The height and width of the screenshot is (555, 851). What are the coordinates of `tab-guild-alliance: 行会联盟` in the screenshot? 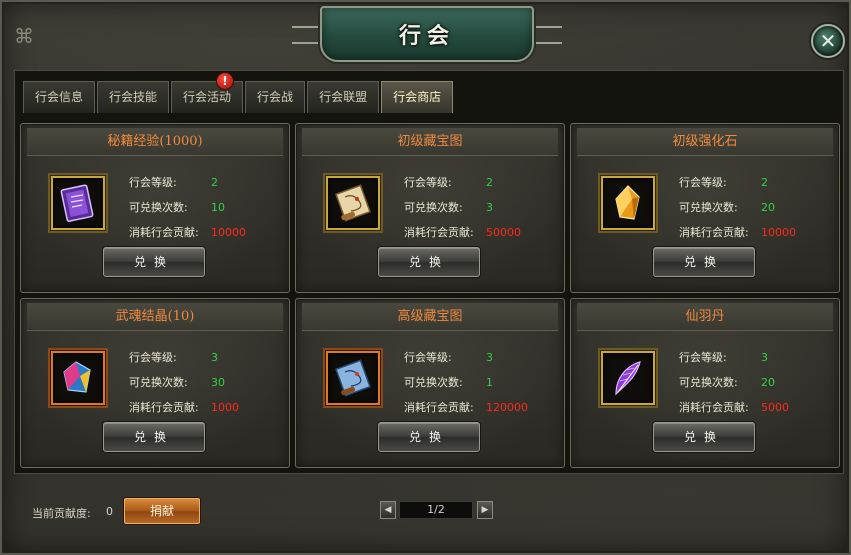 It's located at (343, 97).